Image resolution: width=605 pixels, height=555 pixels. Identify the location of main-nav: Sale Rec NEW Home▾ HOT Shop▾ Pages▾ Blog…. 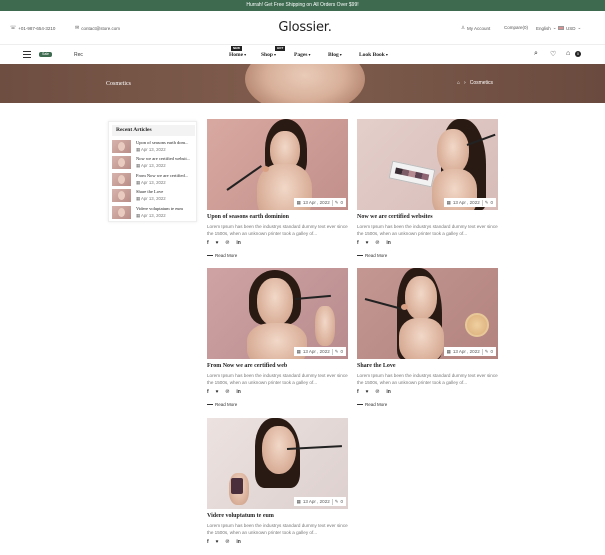
(302, 55).